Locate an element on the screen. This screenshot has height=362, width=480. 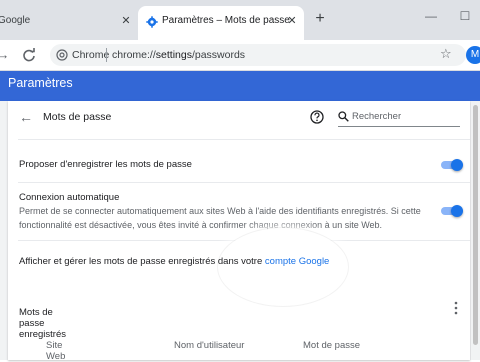
url-text: chrome://settings/passwords is located at coordinates (178, 55).